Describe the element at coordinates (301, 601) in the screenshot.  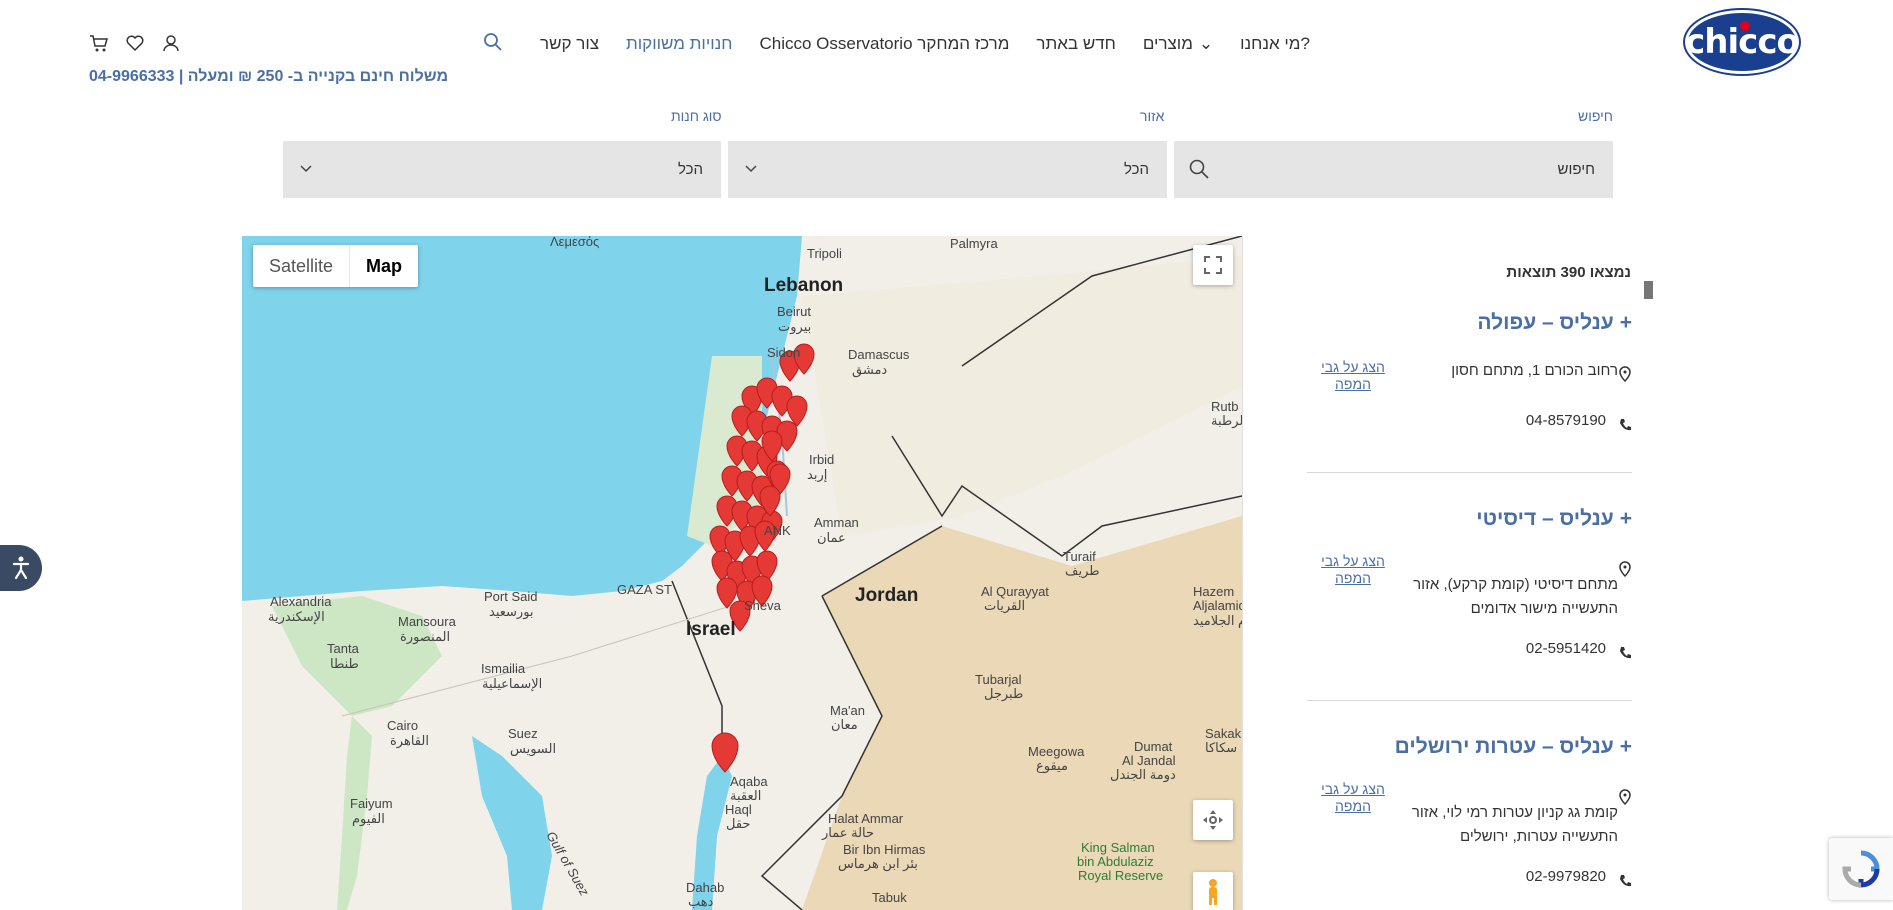
I see `map-label: Alexandria` at that location.